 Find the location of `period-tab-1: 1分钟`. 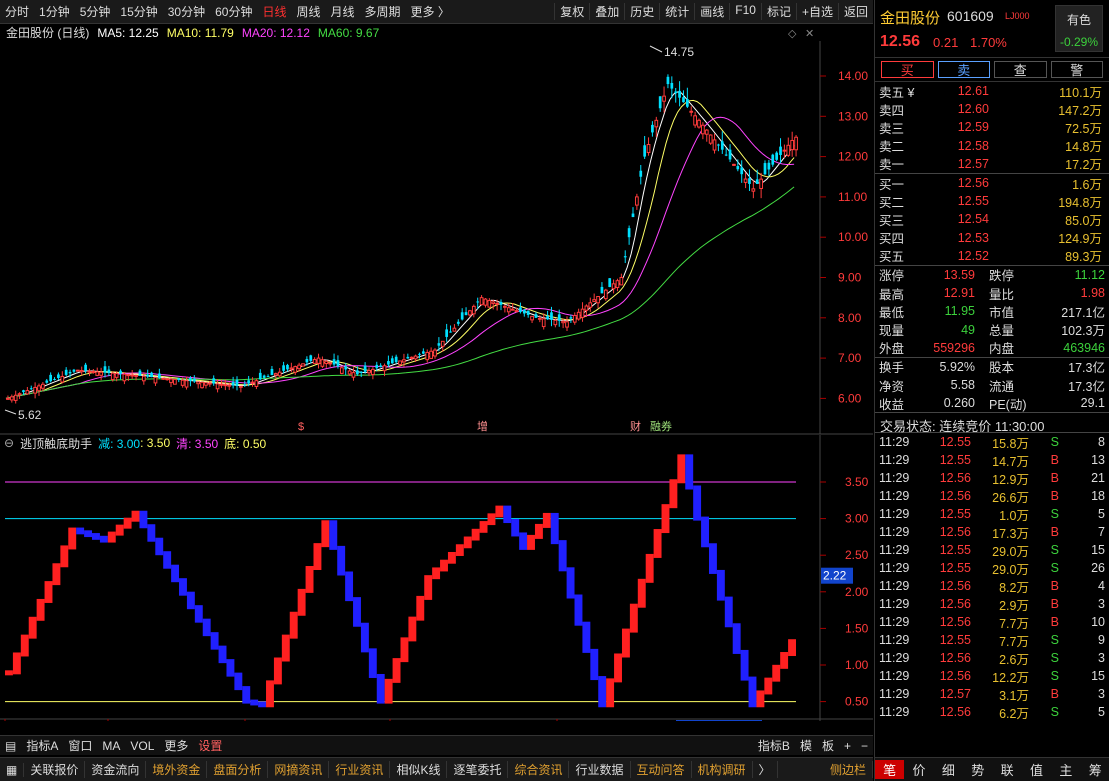

period-tab-1: 1分钟 is located at coordinates (54, 11).